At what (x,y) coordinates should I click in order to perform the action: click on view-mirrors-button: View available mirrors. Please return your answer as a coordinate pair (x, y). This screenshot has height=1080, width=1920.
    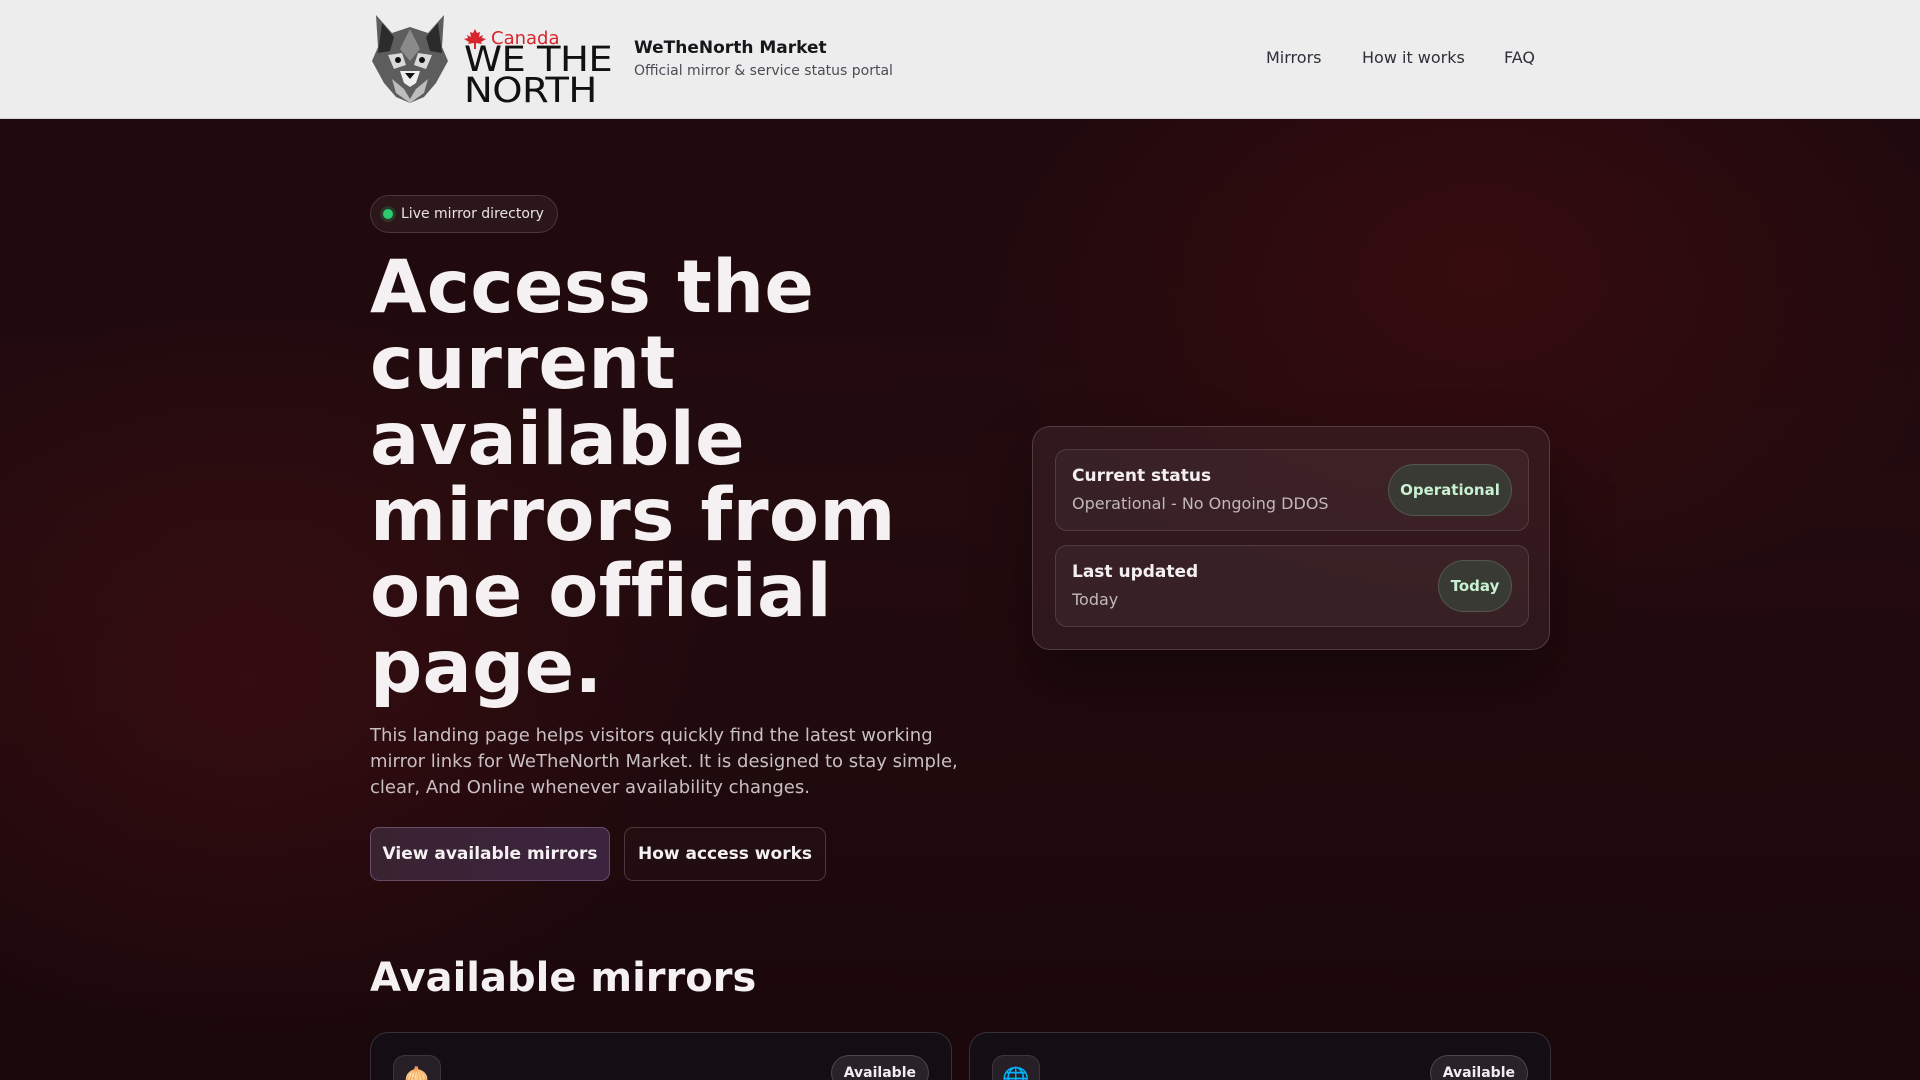
    Looking at the image, I should click on (490, 854).